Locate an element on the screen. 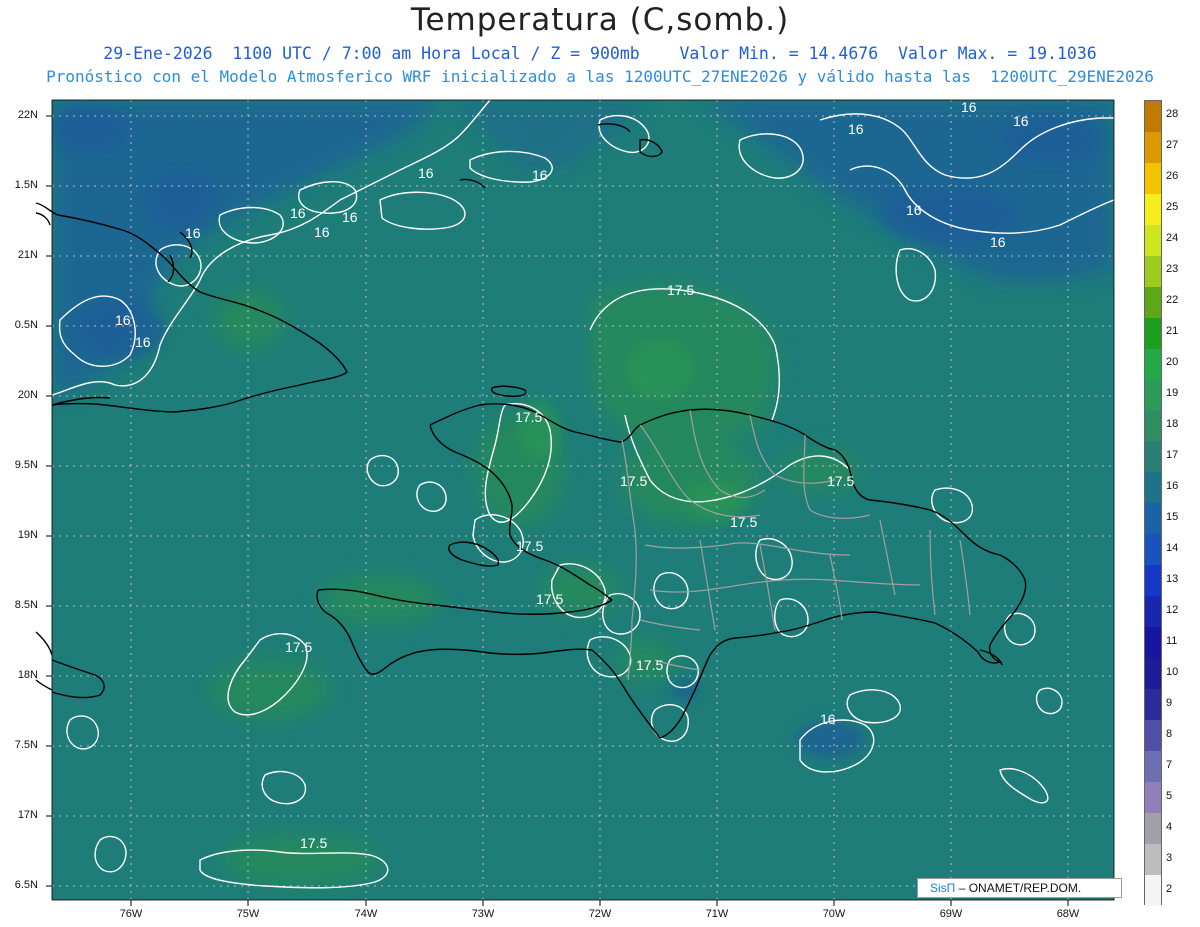 This screenshot has height=927, width=1200. color-scale-bar is located at coordinates (1153, 503).